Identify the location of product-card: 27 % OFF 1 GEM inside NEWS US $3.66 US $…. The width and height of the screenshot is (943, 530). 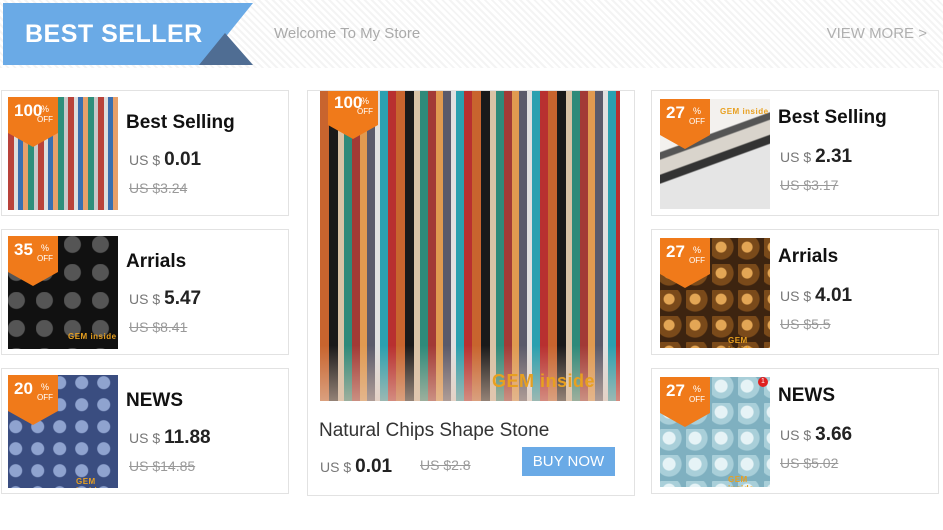
(795, 431).